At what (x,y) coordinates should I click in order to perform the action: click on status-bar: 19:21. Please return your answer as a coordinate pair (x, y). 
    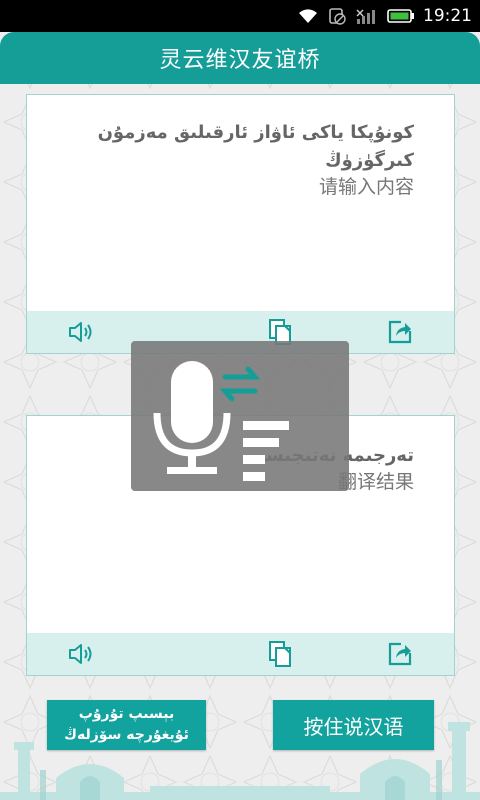
    Looking at the image, I should click on (240, 16).